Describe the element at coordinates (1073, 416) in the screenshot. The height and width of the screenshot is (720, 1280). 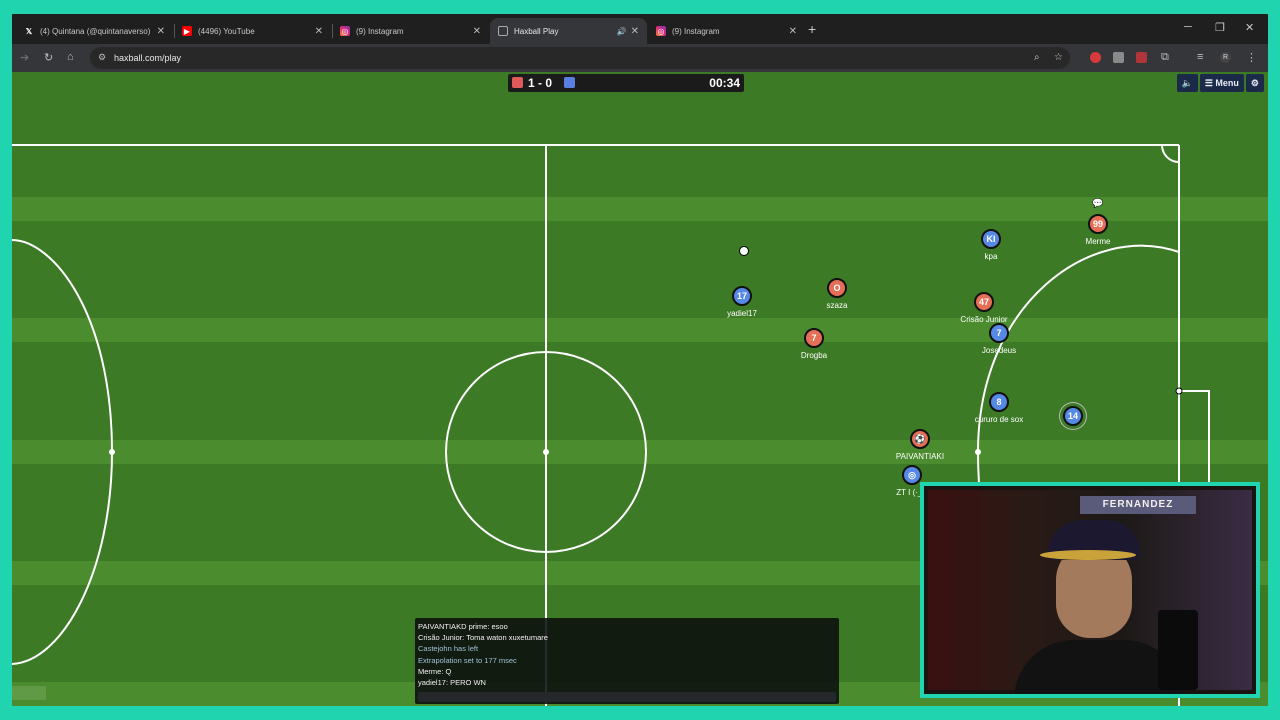
I see `player-disc-self: 14` at that location.